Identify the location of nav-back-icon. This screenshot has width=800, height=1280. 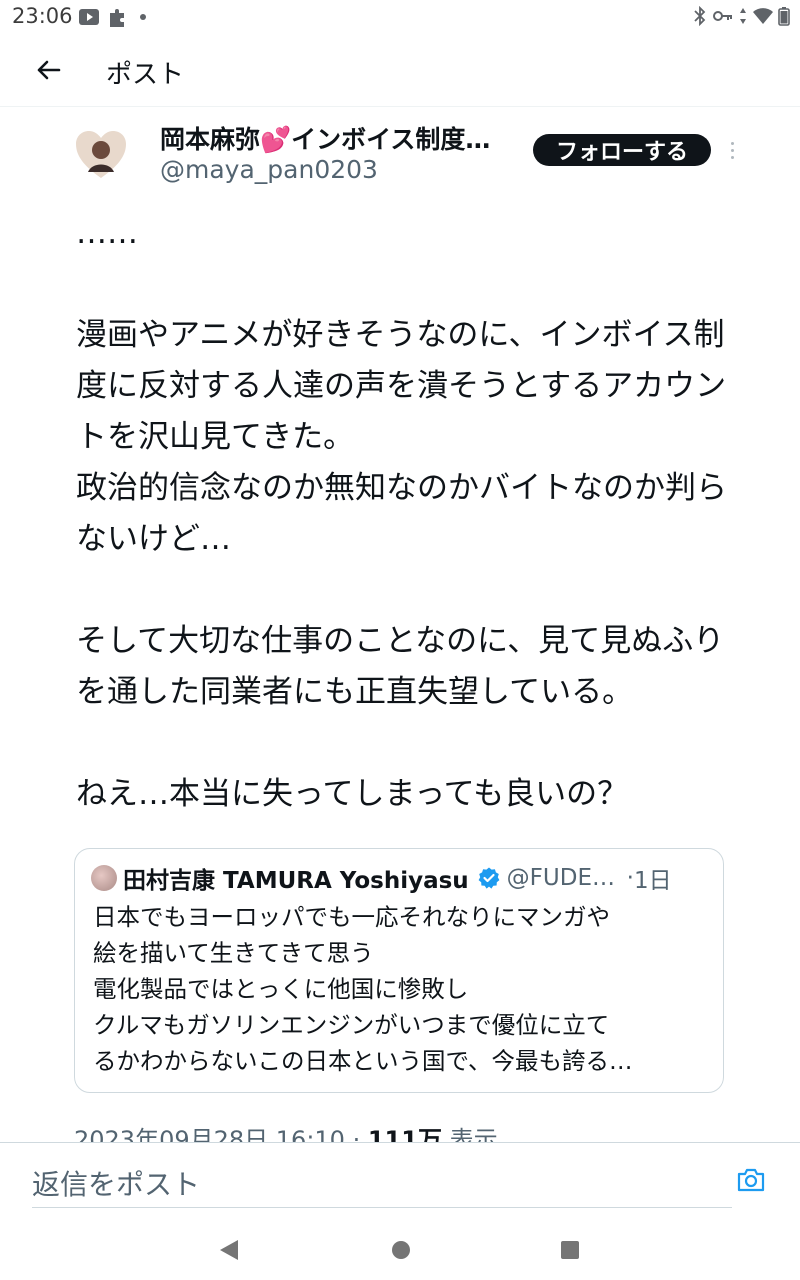
(229, 1250).